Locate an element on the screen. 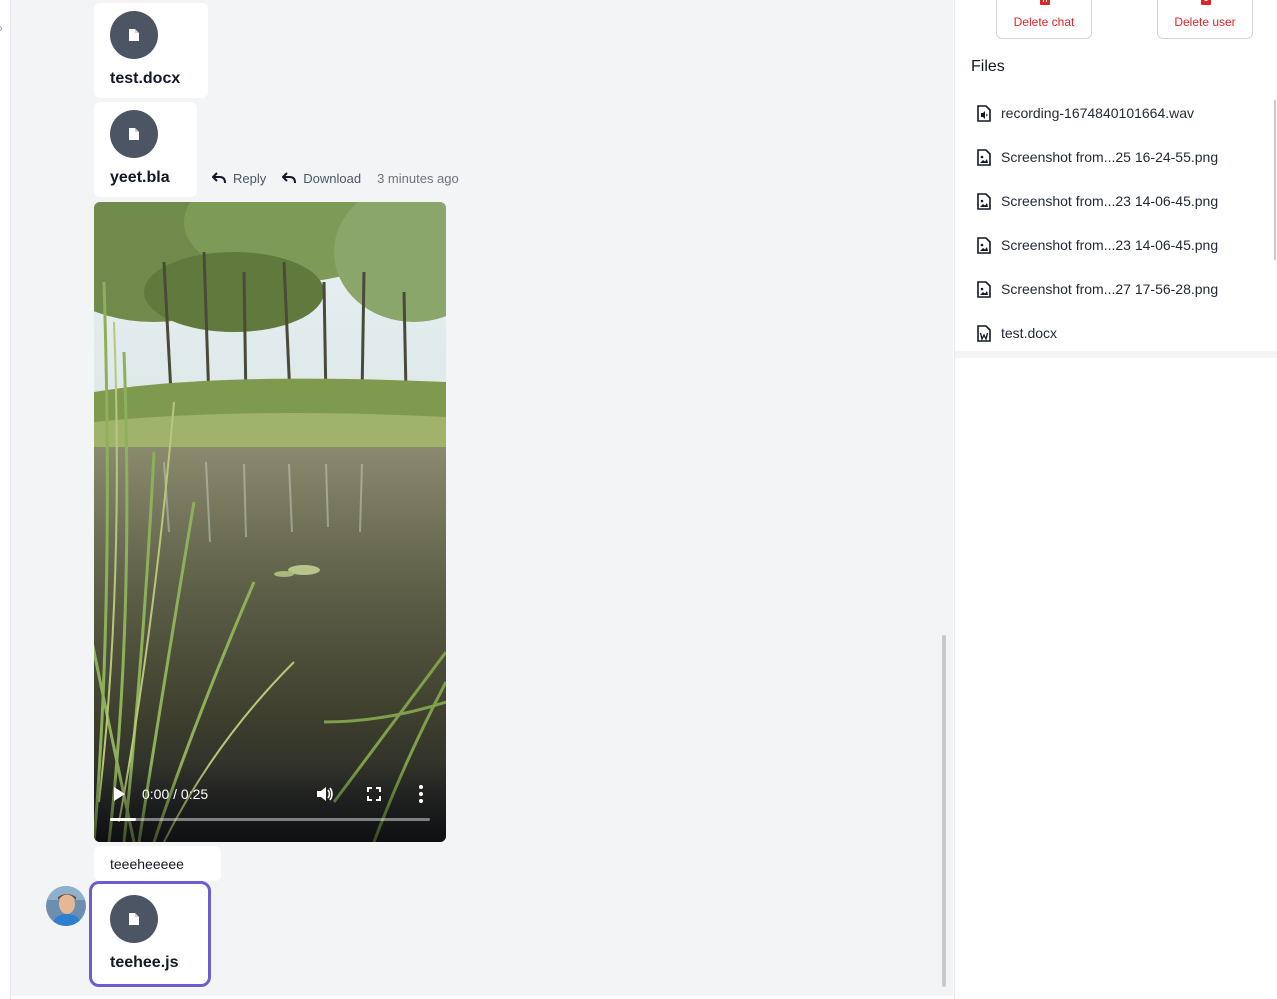  file-message-teehee-js: teehee.js is located at coordinates (150, 934).